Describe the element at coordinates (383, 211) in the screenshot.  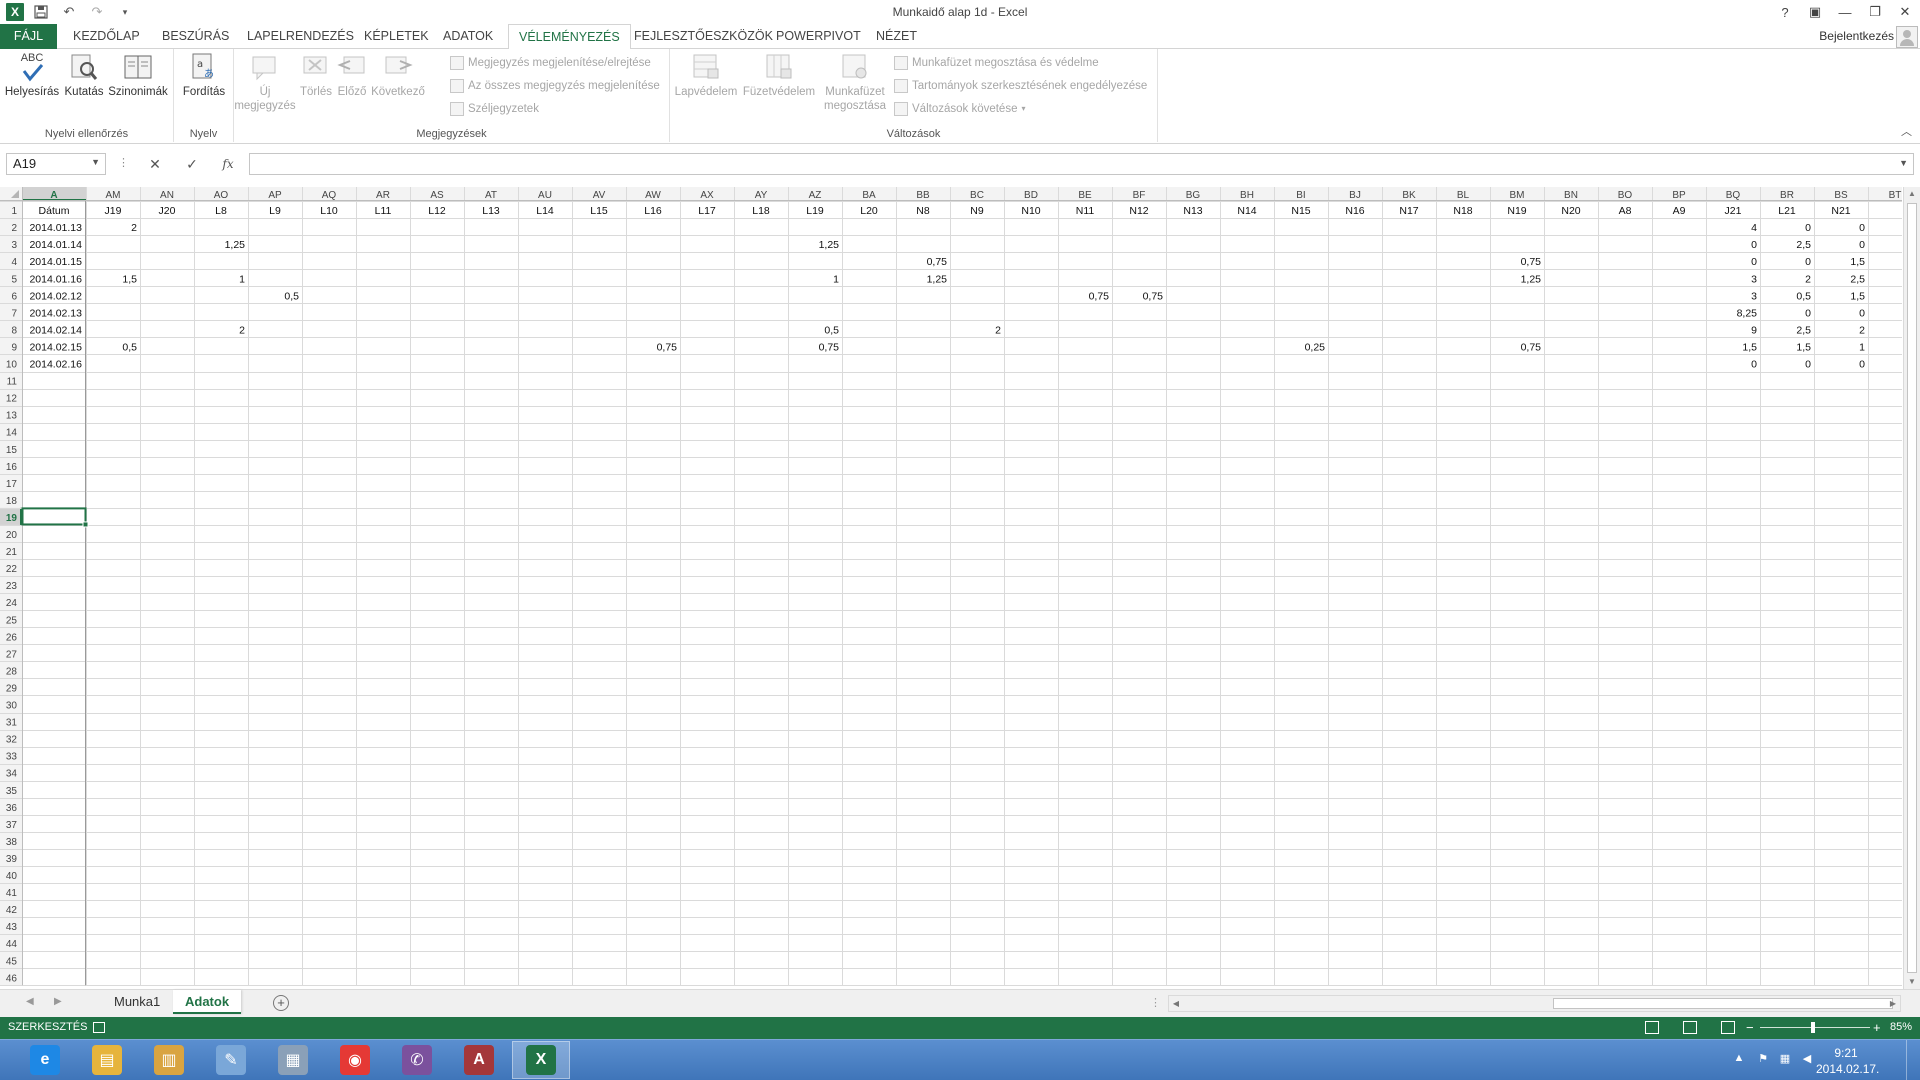
I see `cell-AR1: L11` at that location.